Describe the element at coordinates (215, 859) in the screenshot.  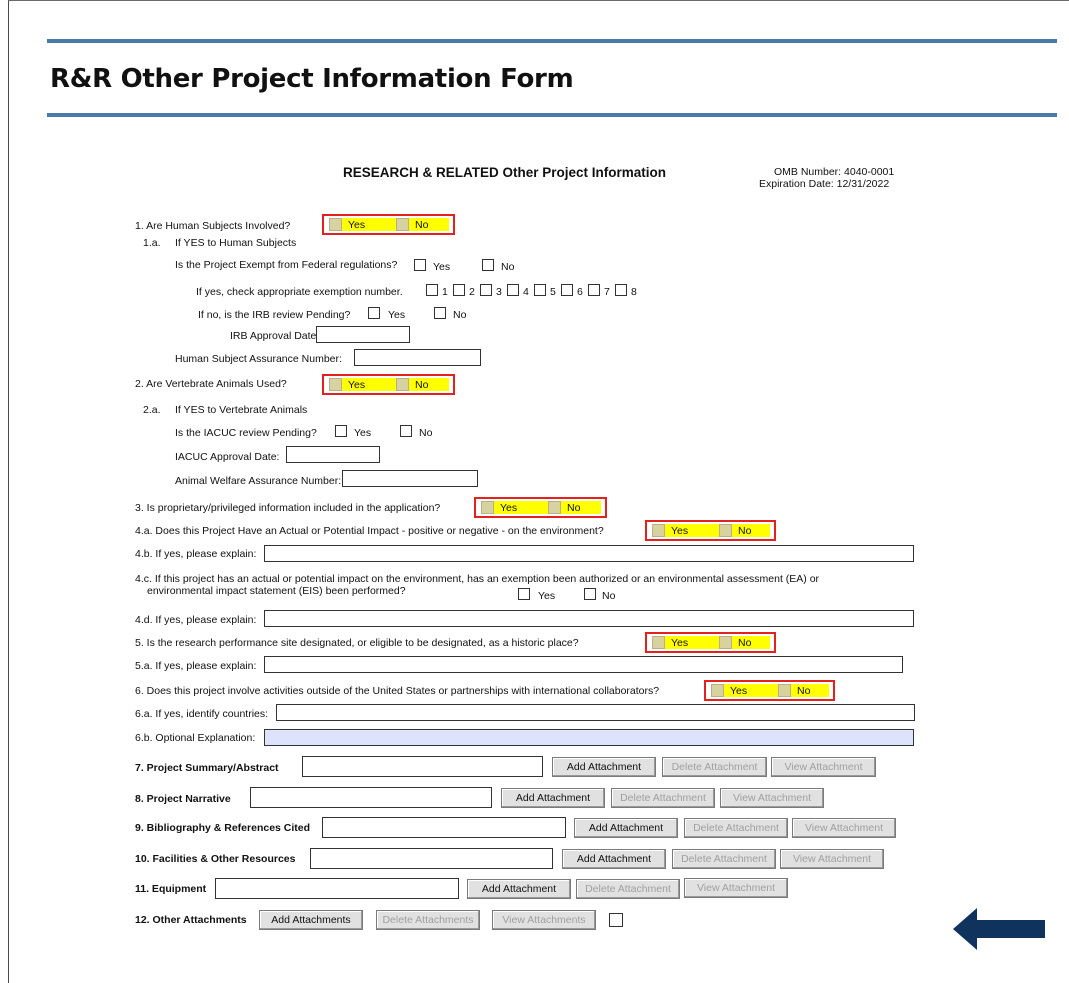
I see `q10-label: 10. Facilities & Other Resources` at that location.